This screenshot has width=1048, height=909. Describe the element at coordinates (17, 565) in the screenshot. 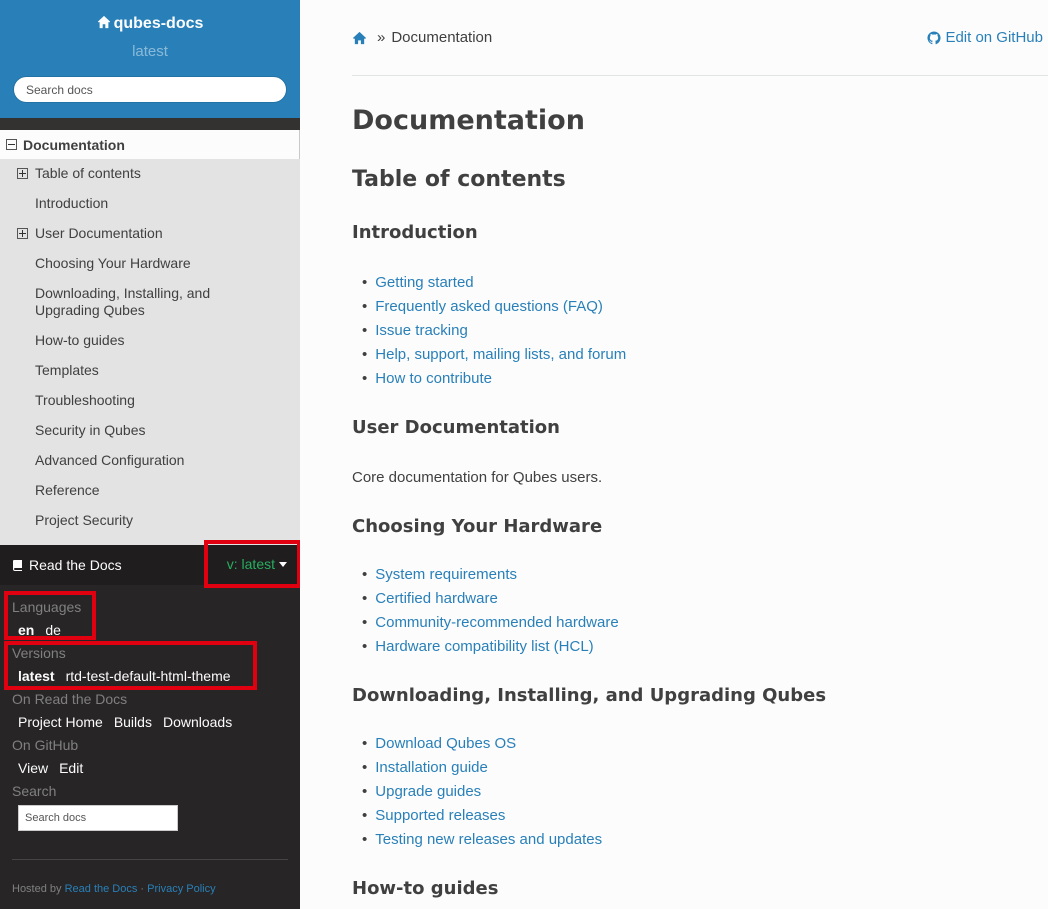

I see `book-icon` at that location.